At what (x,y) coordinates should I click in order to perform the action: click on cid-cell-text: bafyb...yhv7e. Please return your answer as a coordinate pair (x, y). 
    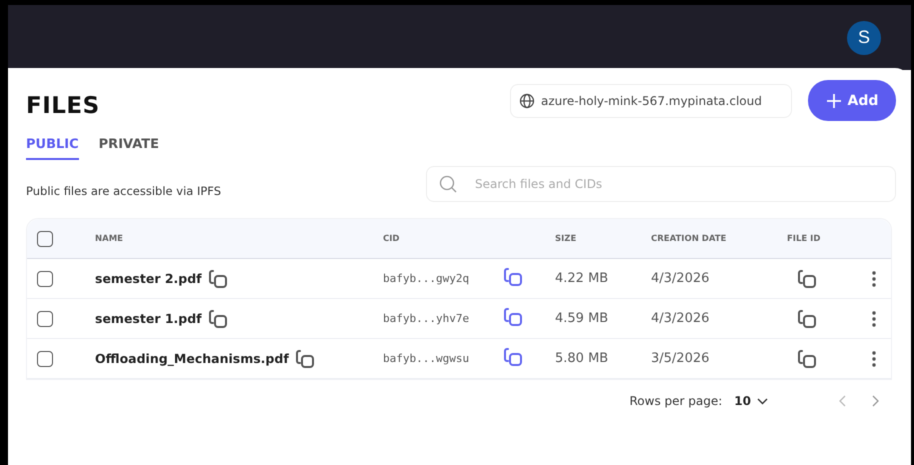
    Looking at the image, I should click on (426, 318).